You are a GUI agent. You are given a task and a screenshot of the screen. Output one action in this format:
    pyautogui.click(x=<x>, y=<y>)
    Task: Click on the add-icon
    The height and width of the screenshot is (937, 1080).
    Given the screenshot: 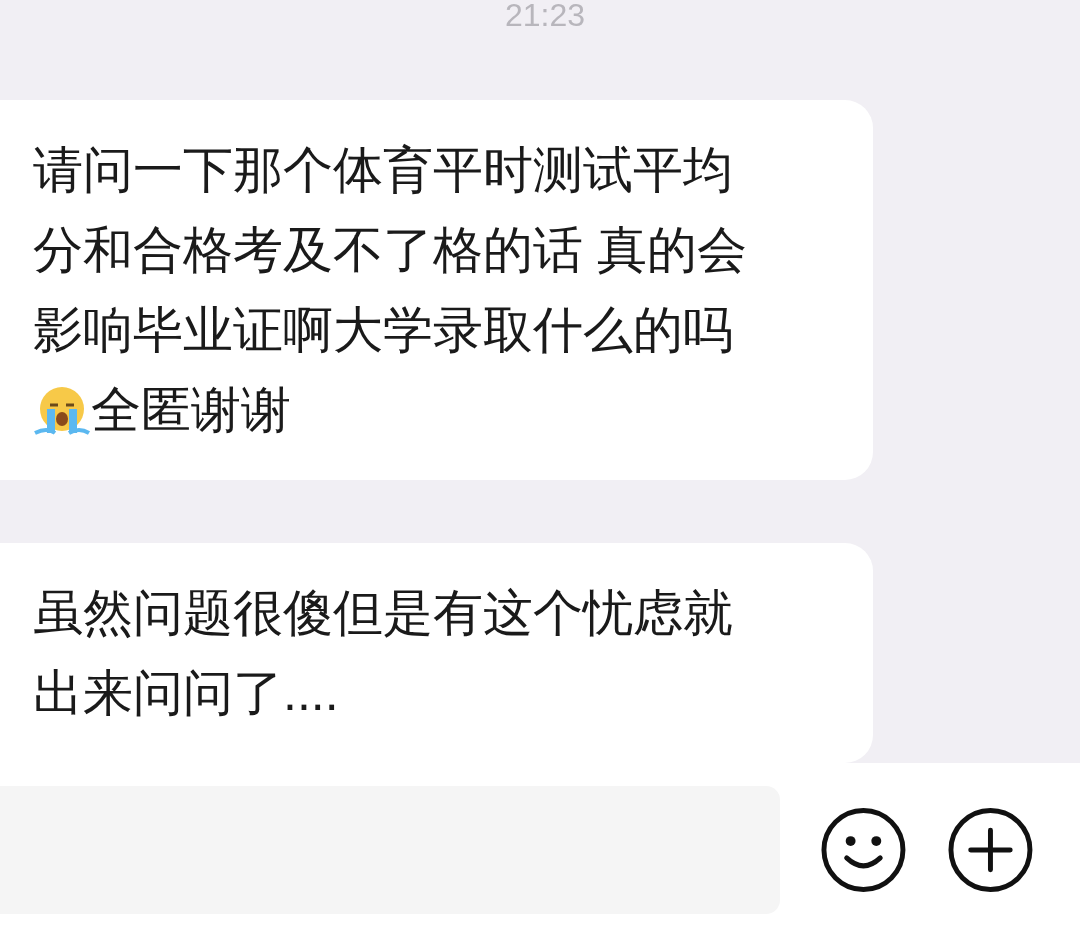 What is the action you would take?
    pyautogui.click(x=990, y=850)
    